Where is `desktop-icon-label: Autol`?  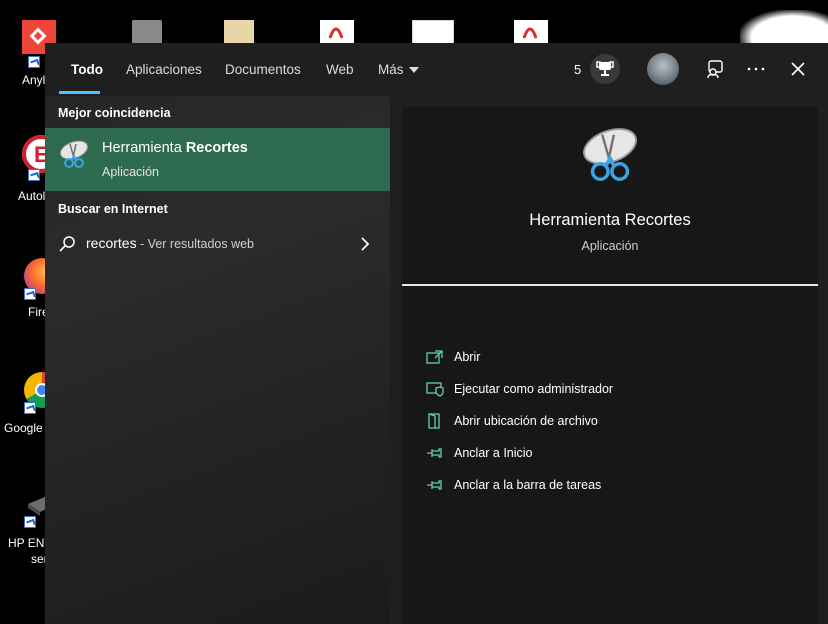
desktop-icon-label: Autol is located at coordinates (32, 196).